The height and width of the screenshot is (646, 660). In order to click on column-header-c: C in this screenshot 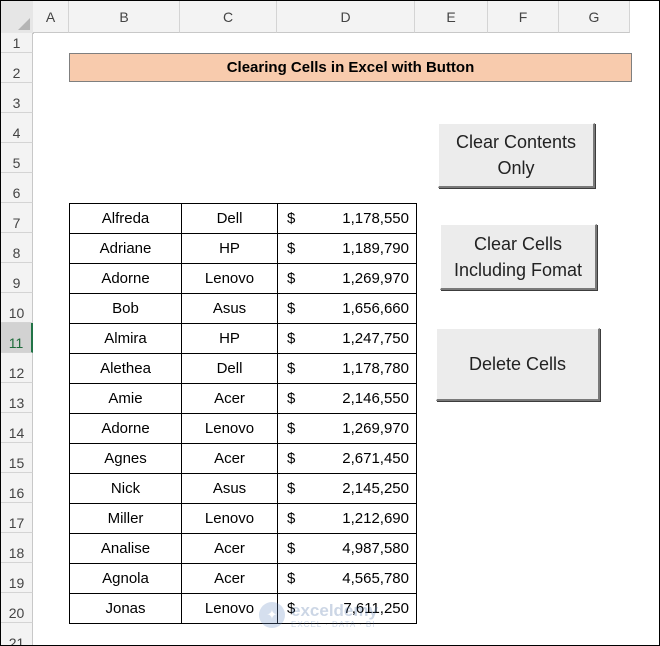, I will do `click(228, 17)`.